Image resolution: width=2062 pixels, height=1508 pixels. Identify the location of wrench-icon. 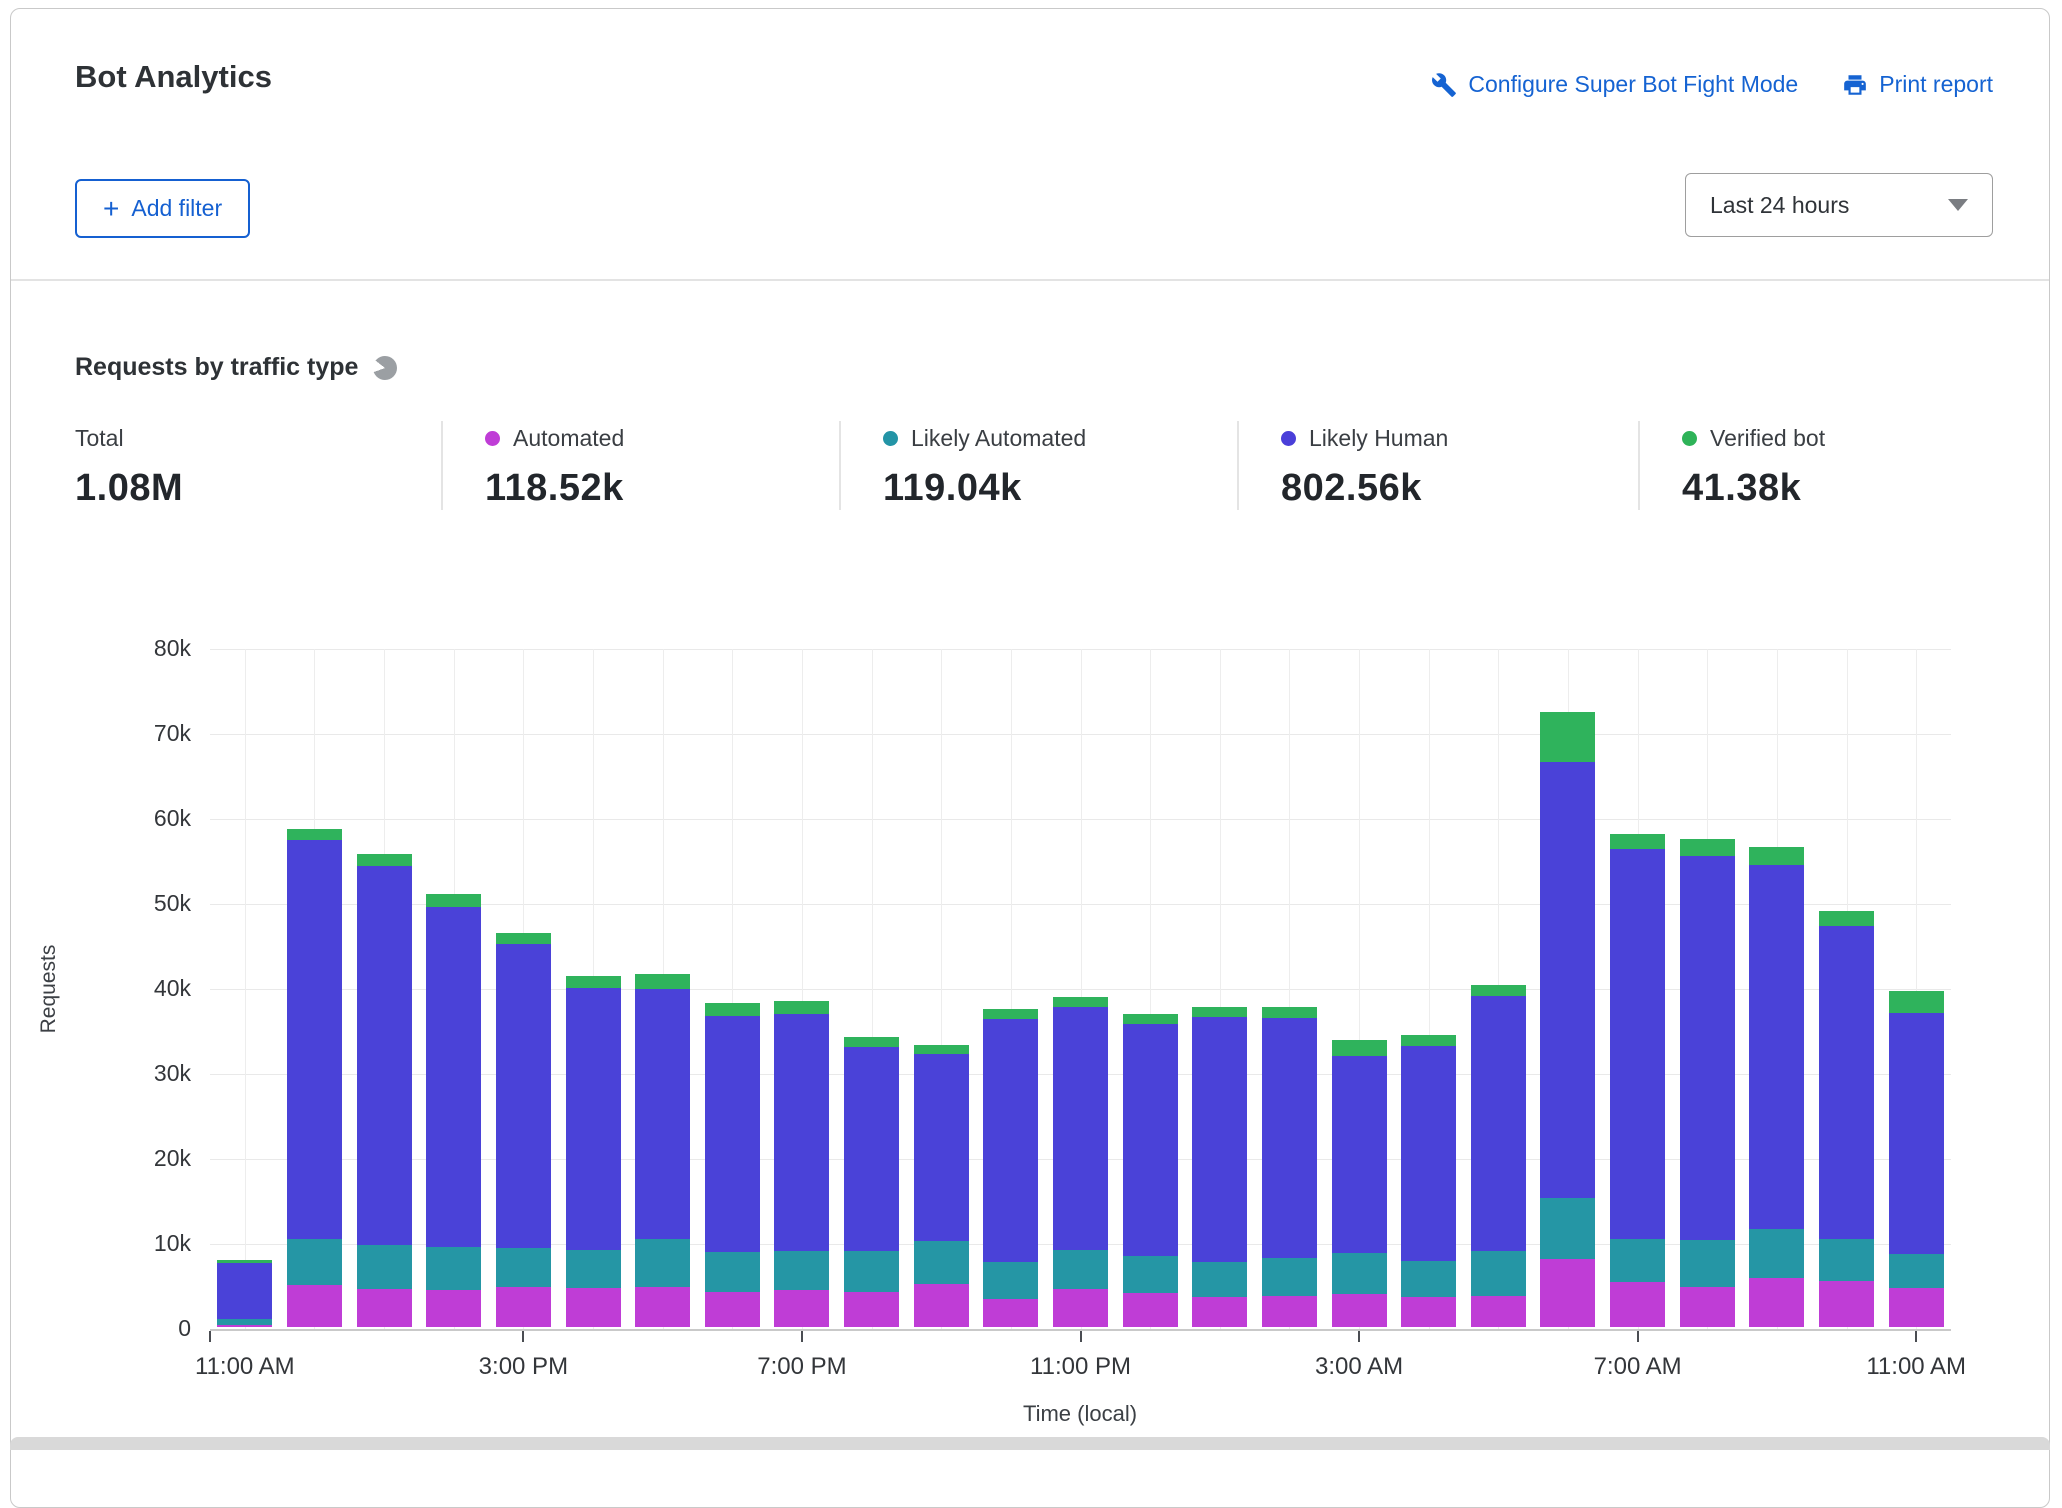
(1444, 84).